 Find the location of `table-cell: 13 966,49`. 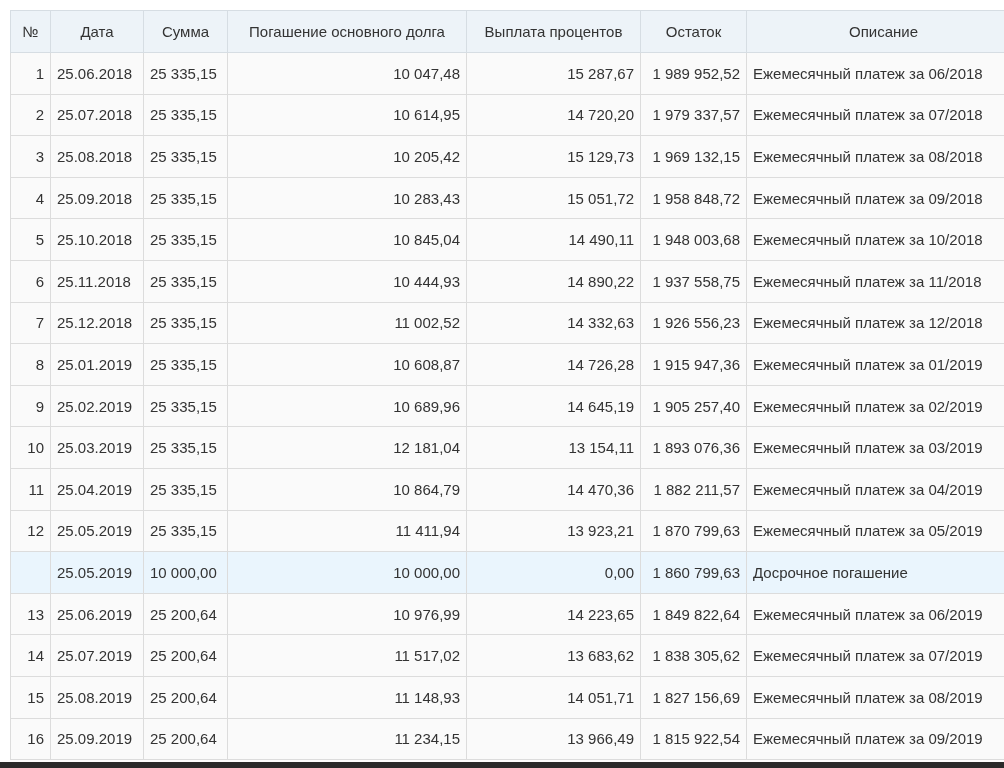

table-cell: 13 966,49 is located at coordinates (553, 739).